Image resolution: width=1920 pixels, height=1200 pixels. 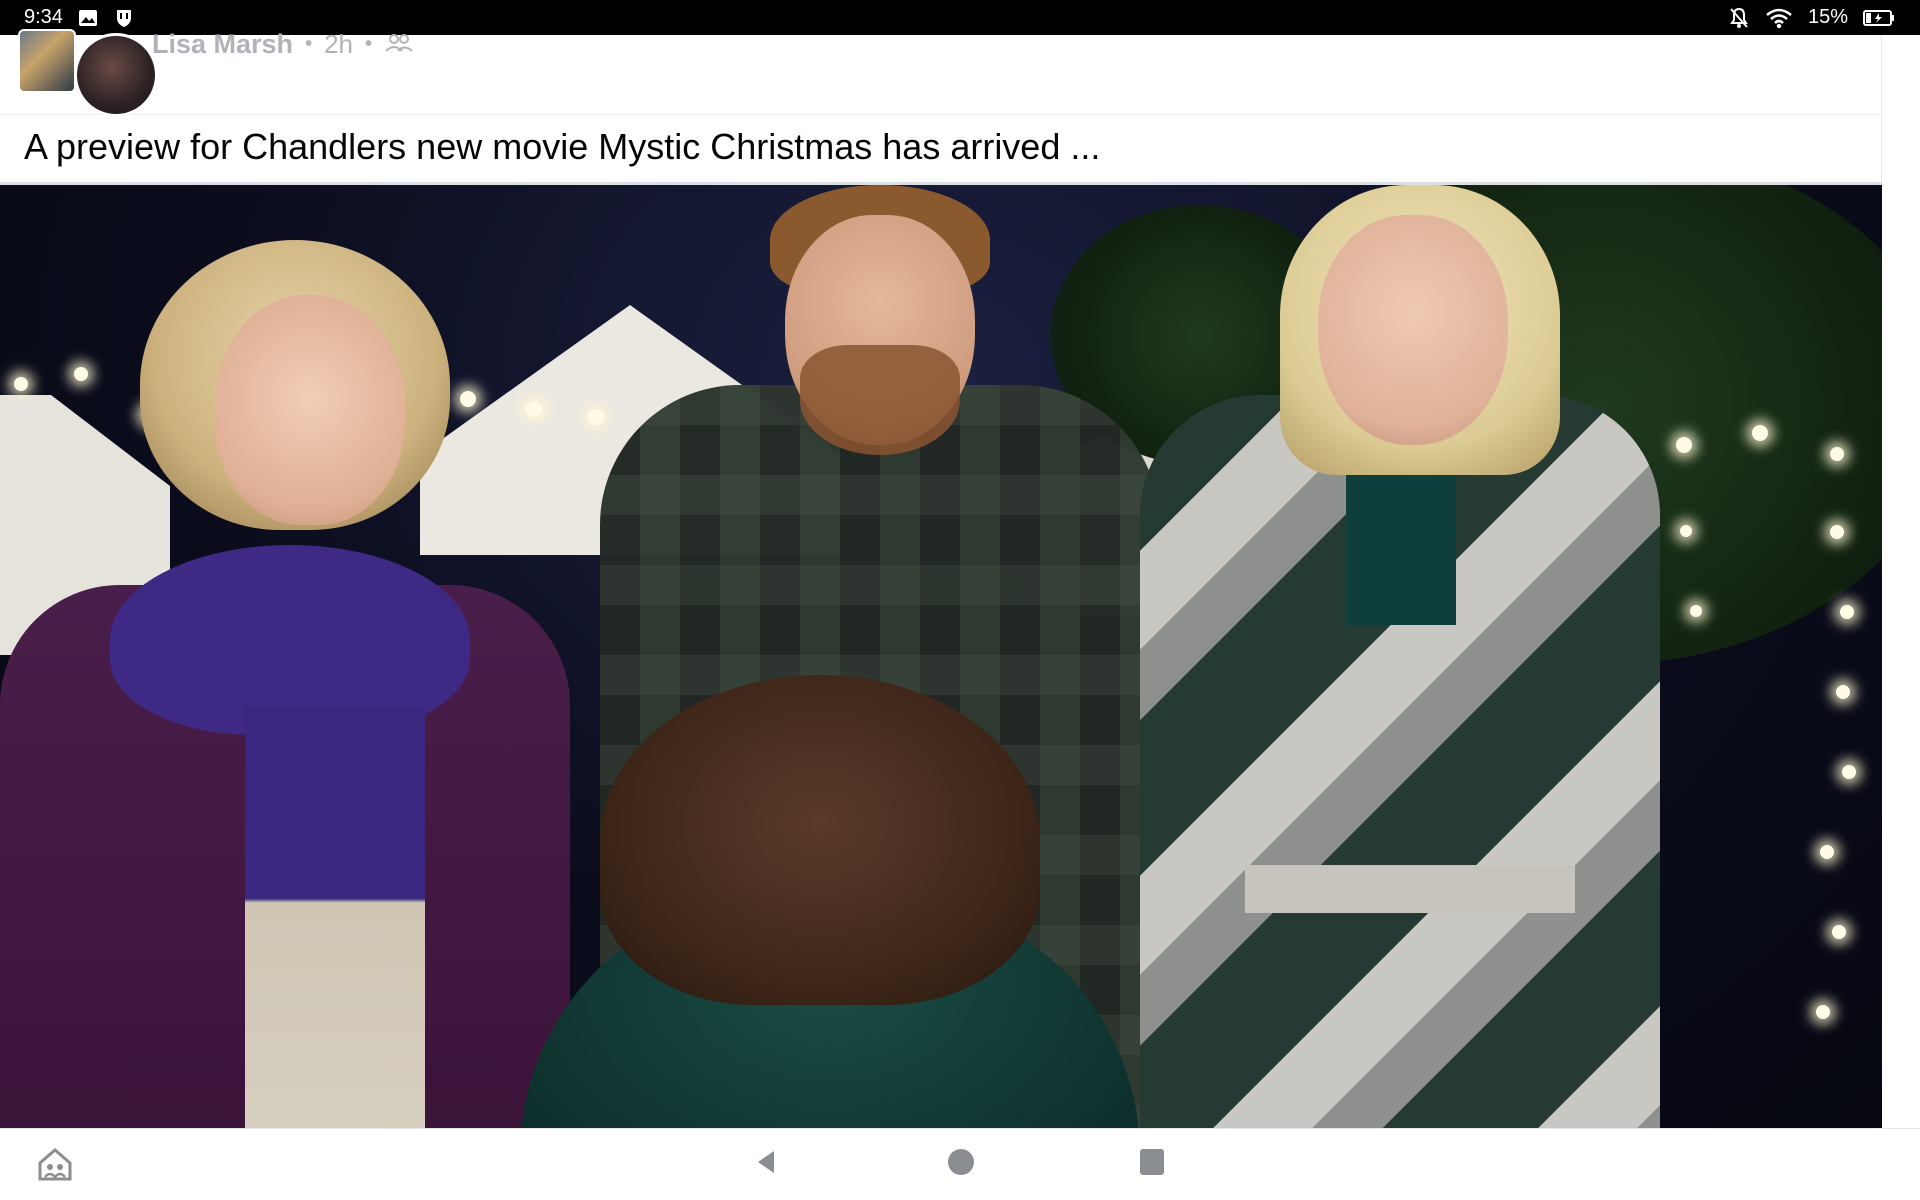 What do you see at coordinates (399, 44) in the screenshot?
I see `friends-icon` at bounding box center [399, 44].